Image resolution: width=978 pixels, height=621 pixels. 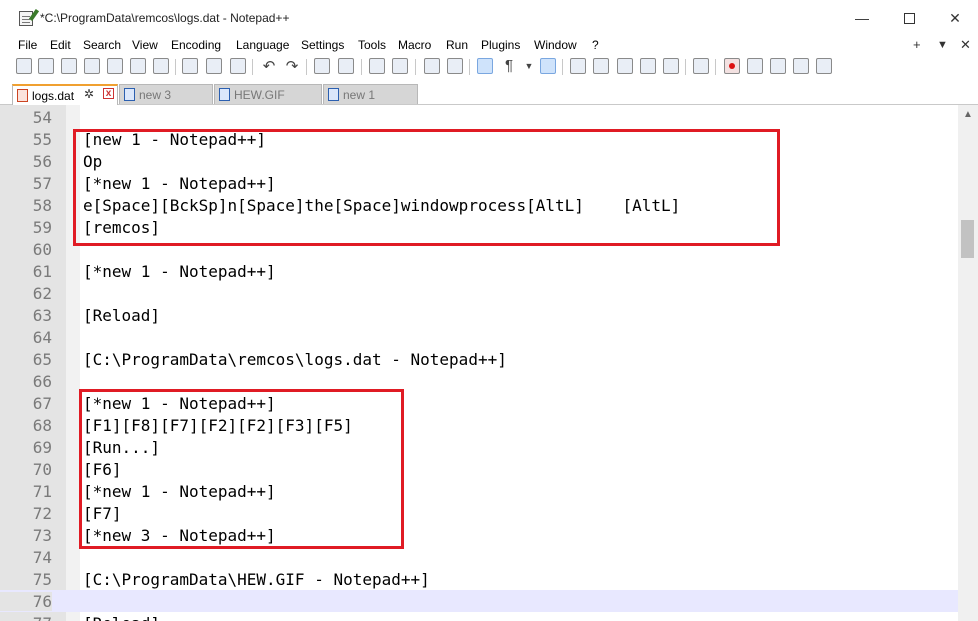 What do you see at coordinates (965, 45) in the screenshot?
I see `close-document-icon: ✕` at bounding box center [965, 45].